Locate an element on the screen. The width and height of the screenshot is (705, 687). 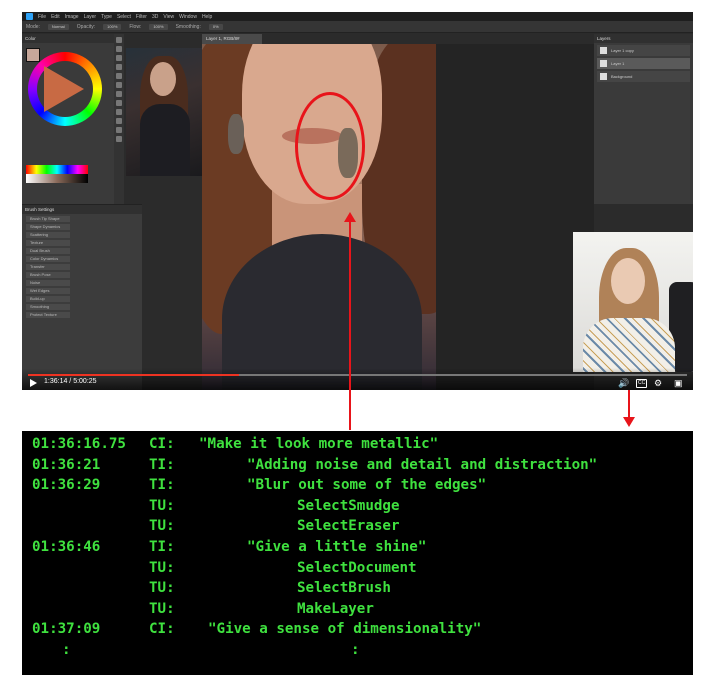
webcam-shirt is located at coordinates (629, 345).